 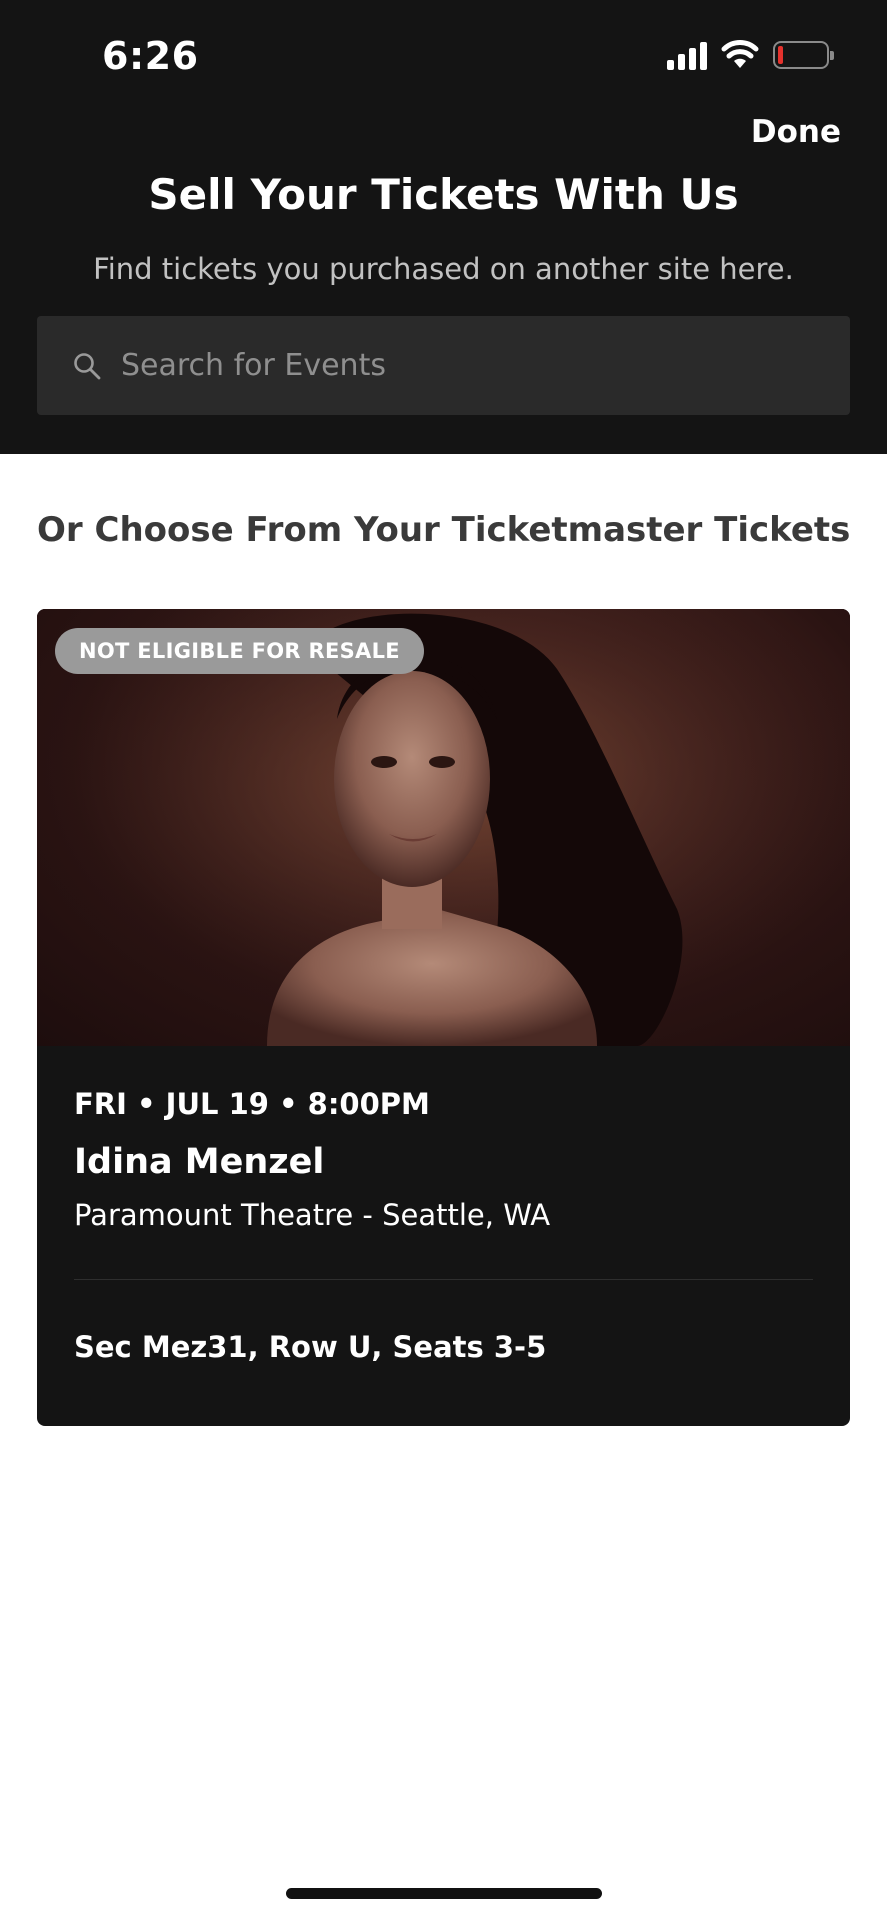 I want to click on event-date: FRI • JUL 19 • 8:00PM, so click(x=252, y=1104).